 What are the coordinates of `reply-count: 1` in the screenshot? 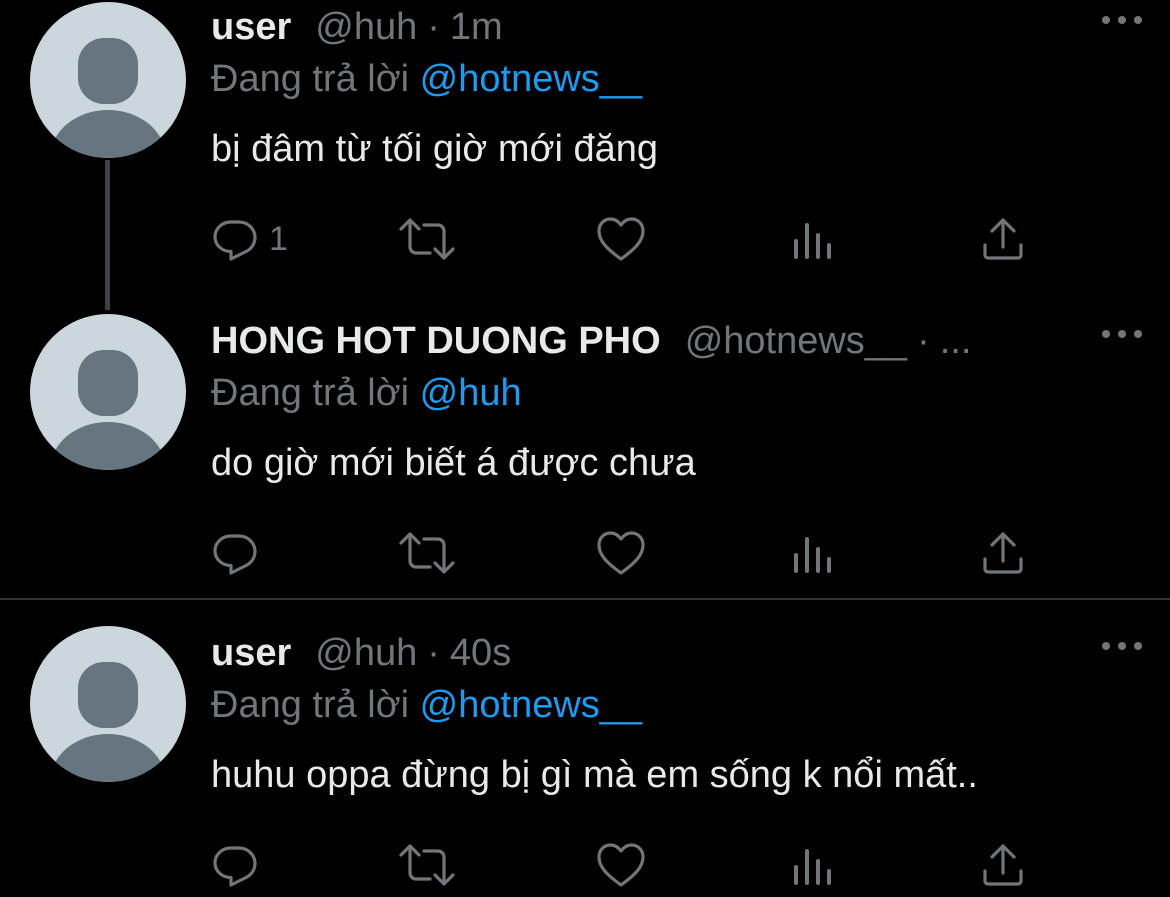 It's located at (278, 238).